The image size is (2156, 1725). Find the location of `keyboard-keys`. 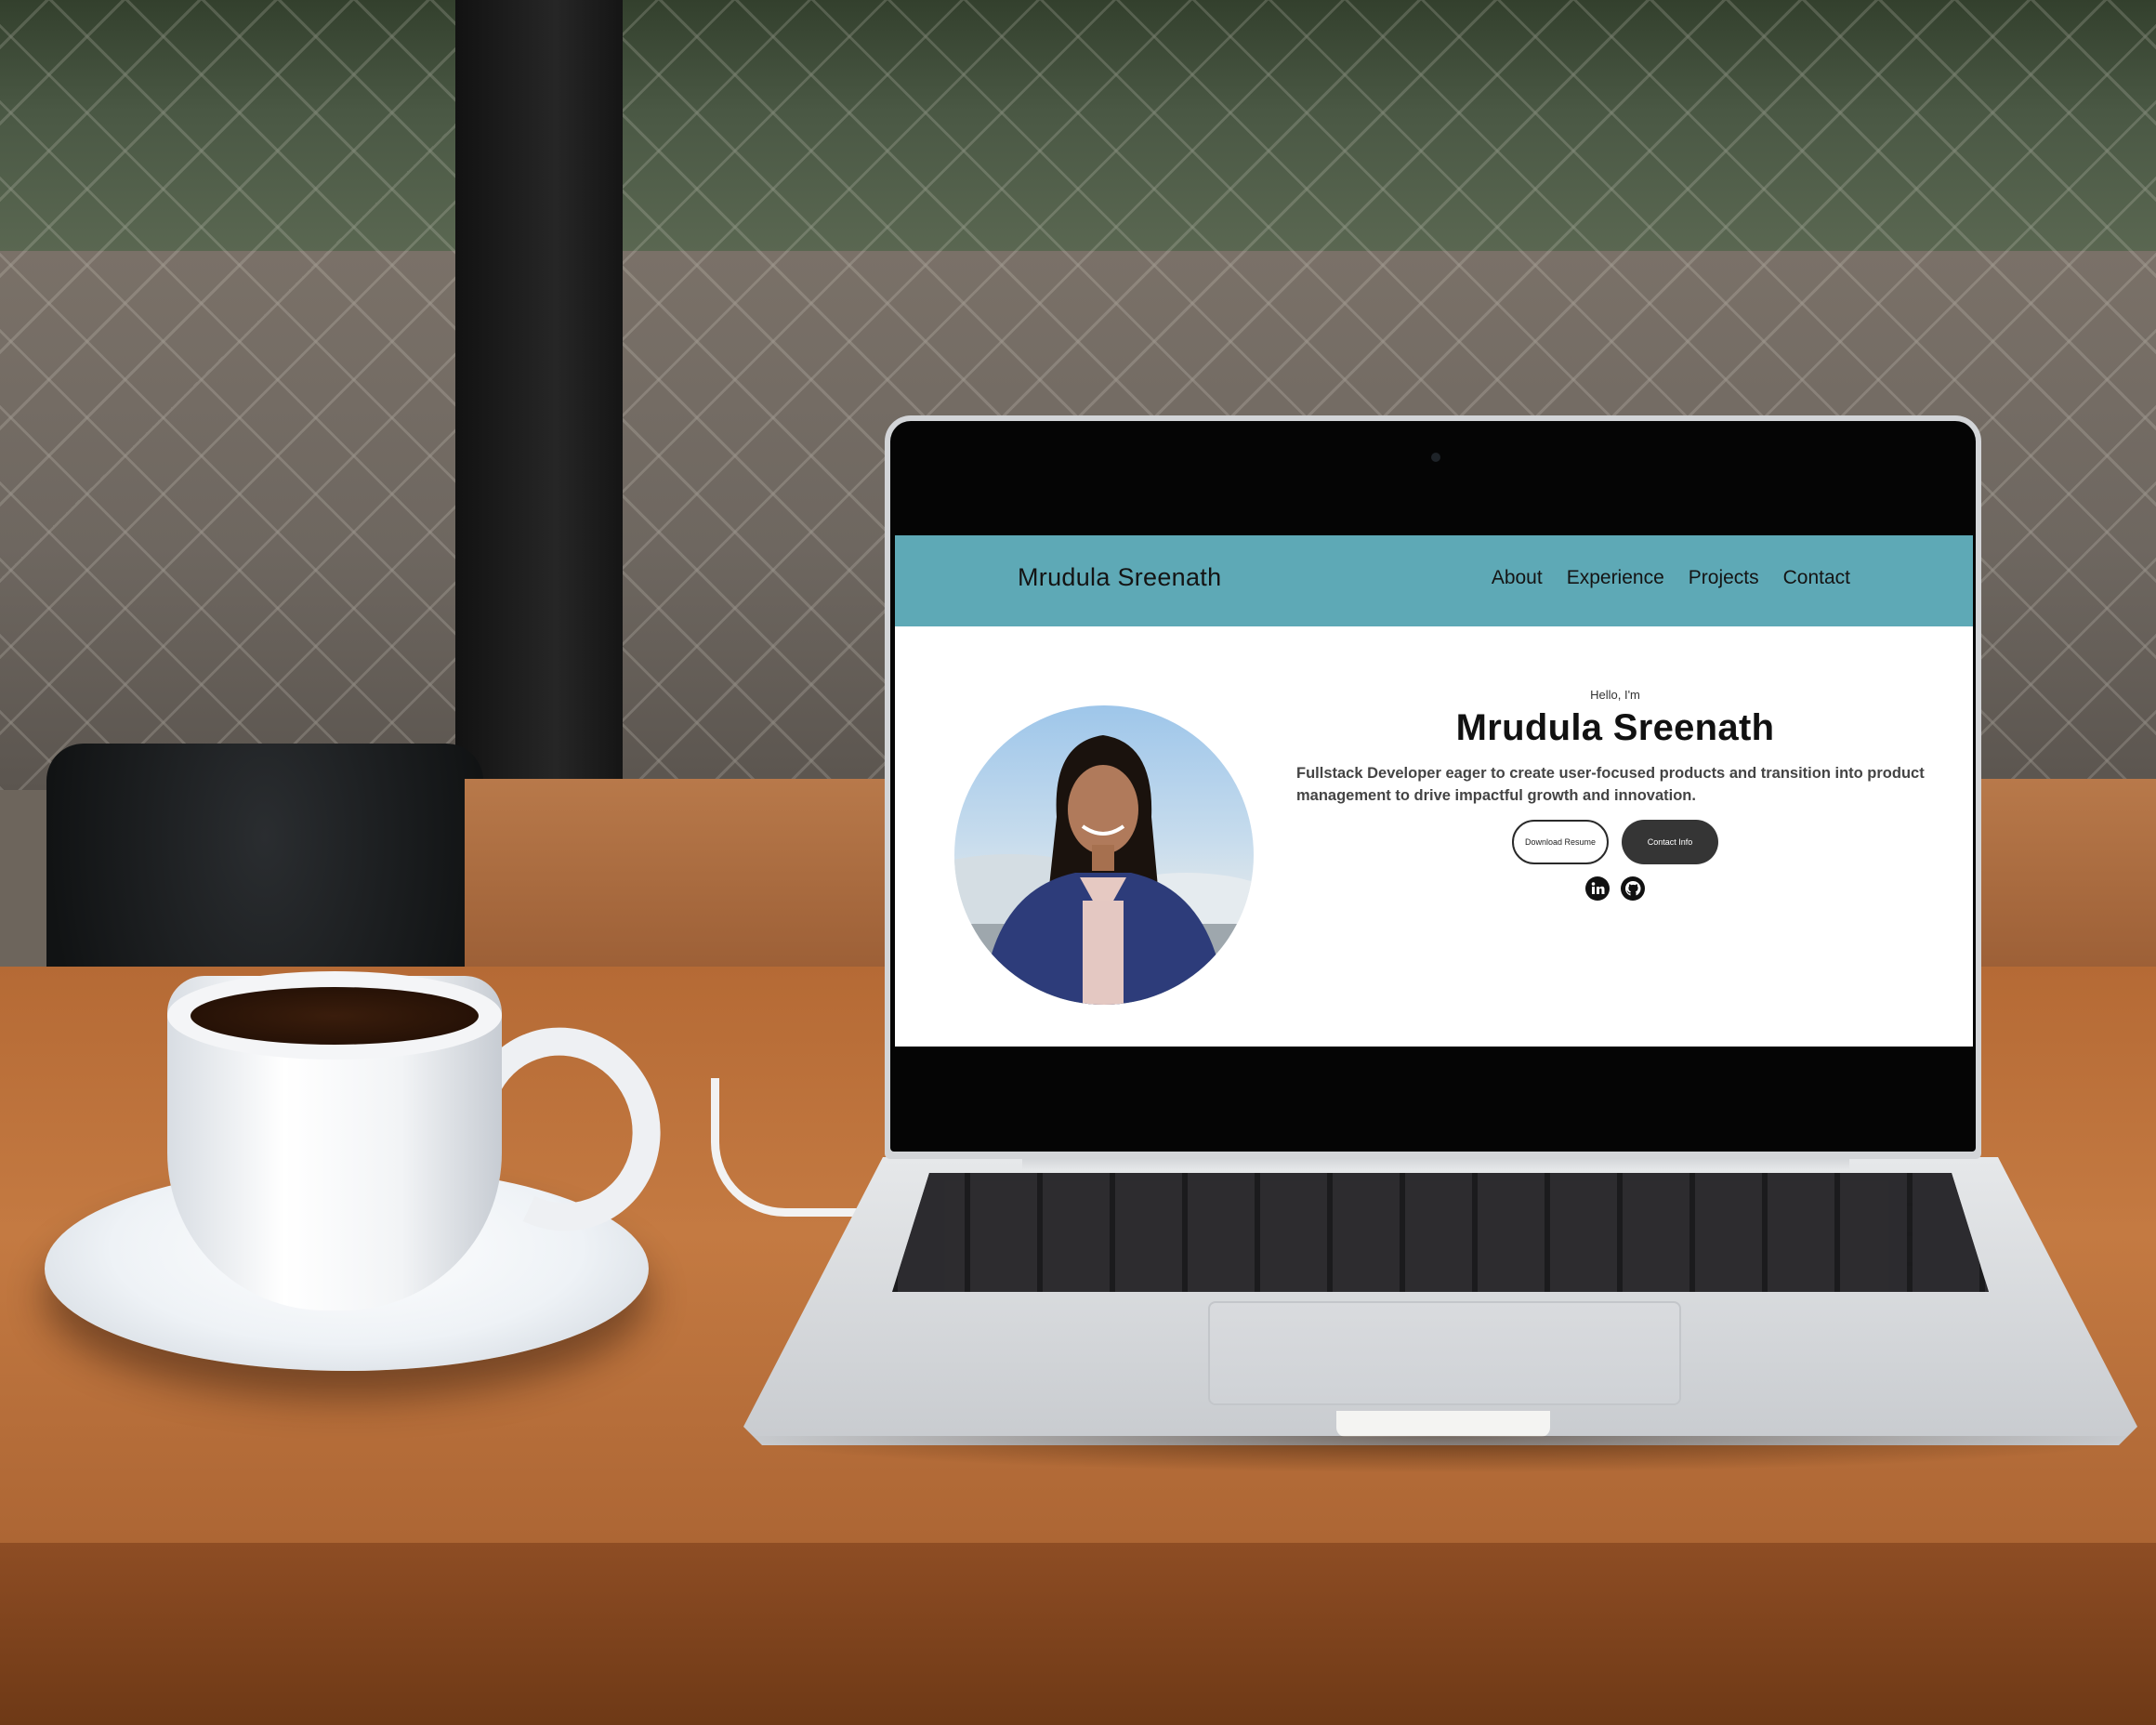

keyboard-keys is located at coordinates (1441, 1233).